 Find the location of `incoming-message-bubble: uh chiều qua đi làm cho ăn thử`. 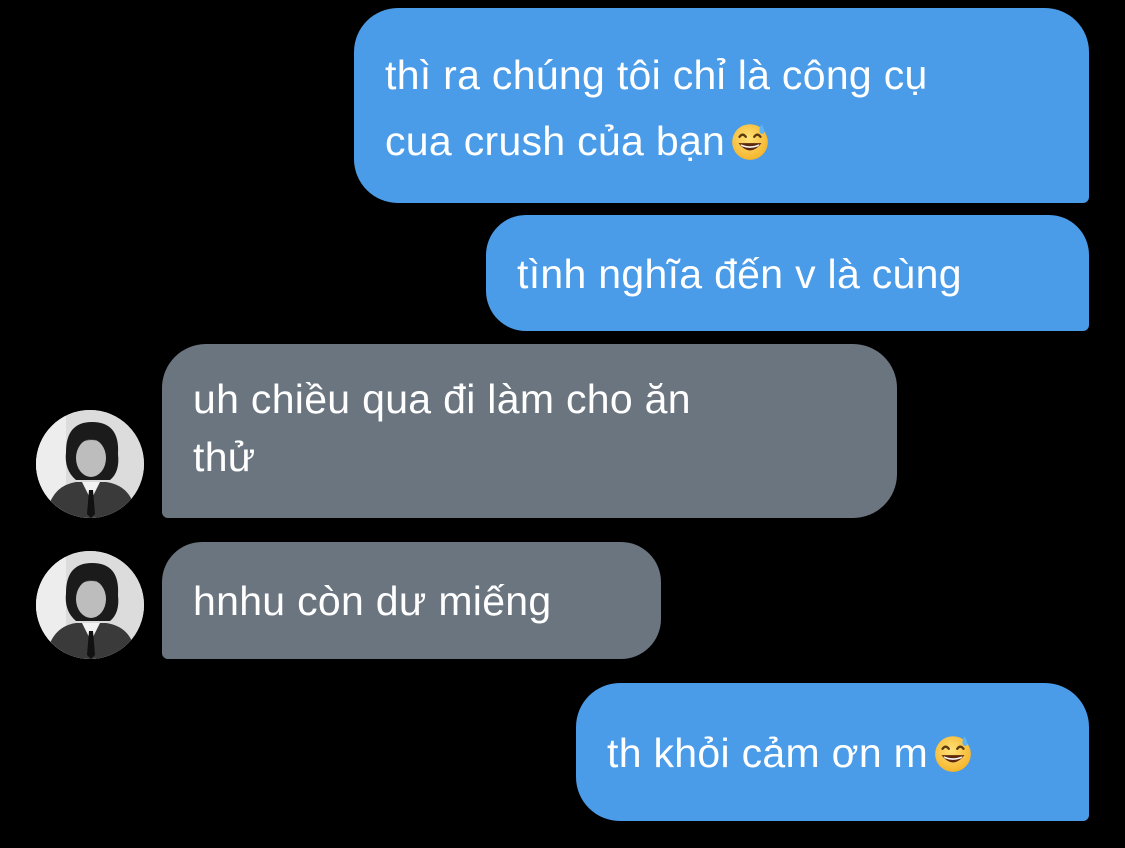

incoming-message-bubble: uh chiều qua đi làm cho ăn thử is located at coordinates (529, 431).